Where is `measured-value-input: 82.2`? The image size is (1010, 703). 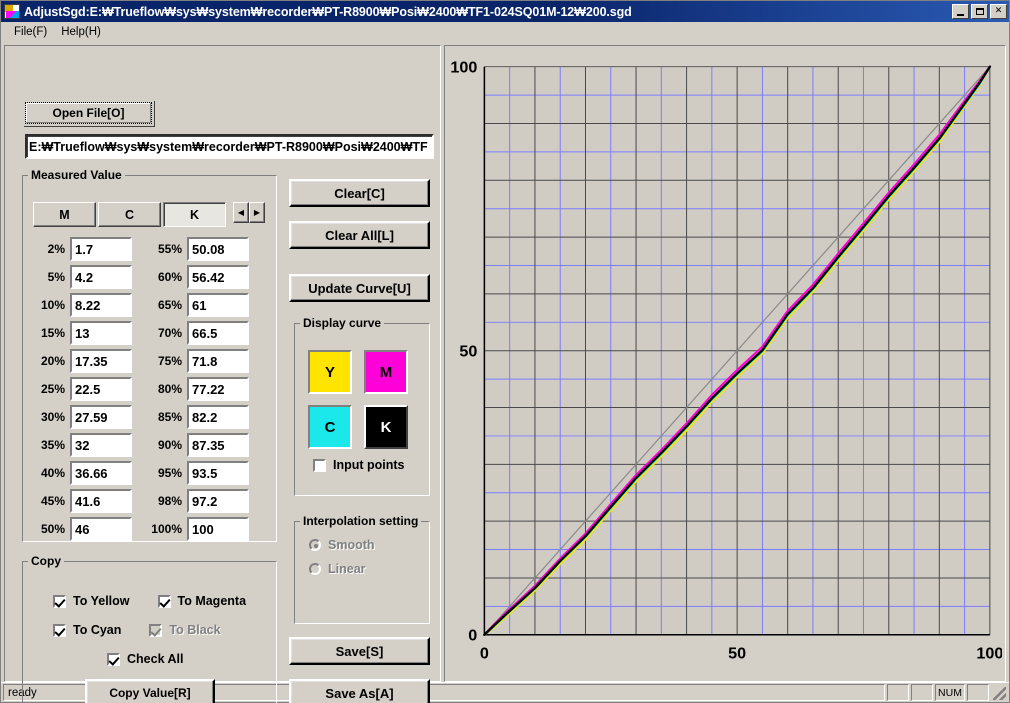
measured-value-input: 82.2 is located at coordinates (218, 417).